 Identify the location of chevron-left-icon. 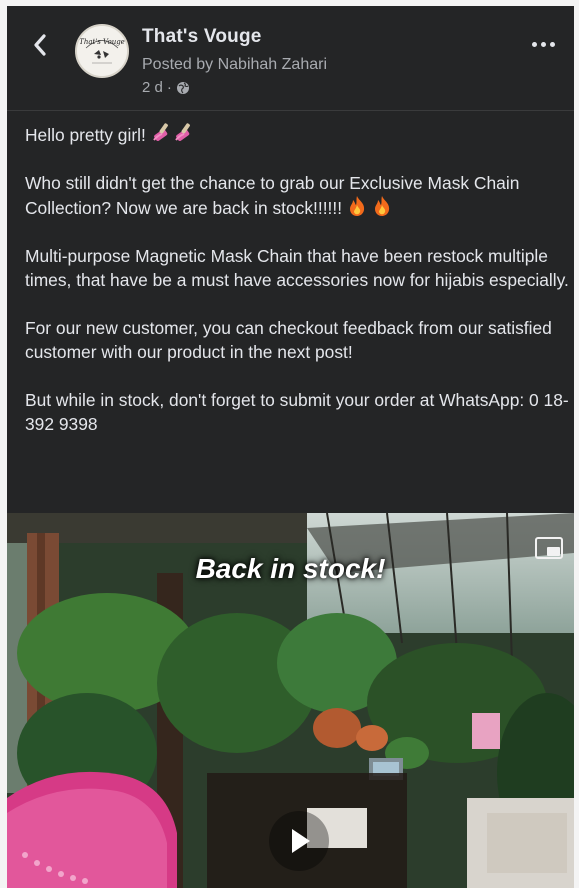
(40, 45).